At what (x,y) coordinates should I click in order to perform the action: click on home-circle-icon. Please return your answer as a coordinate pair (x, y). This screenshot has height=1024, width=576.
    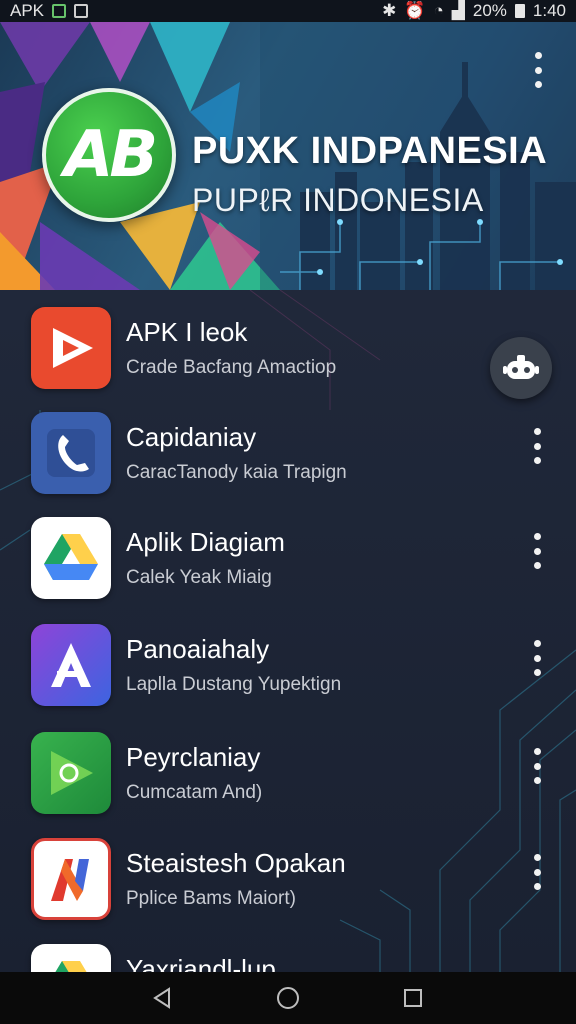
    Looking at the image, I should click on (288, 998).